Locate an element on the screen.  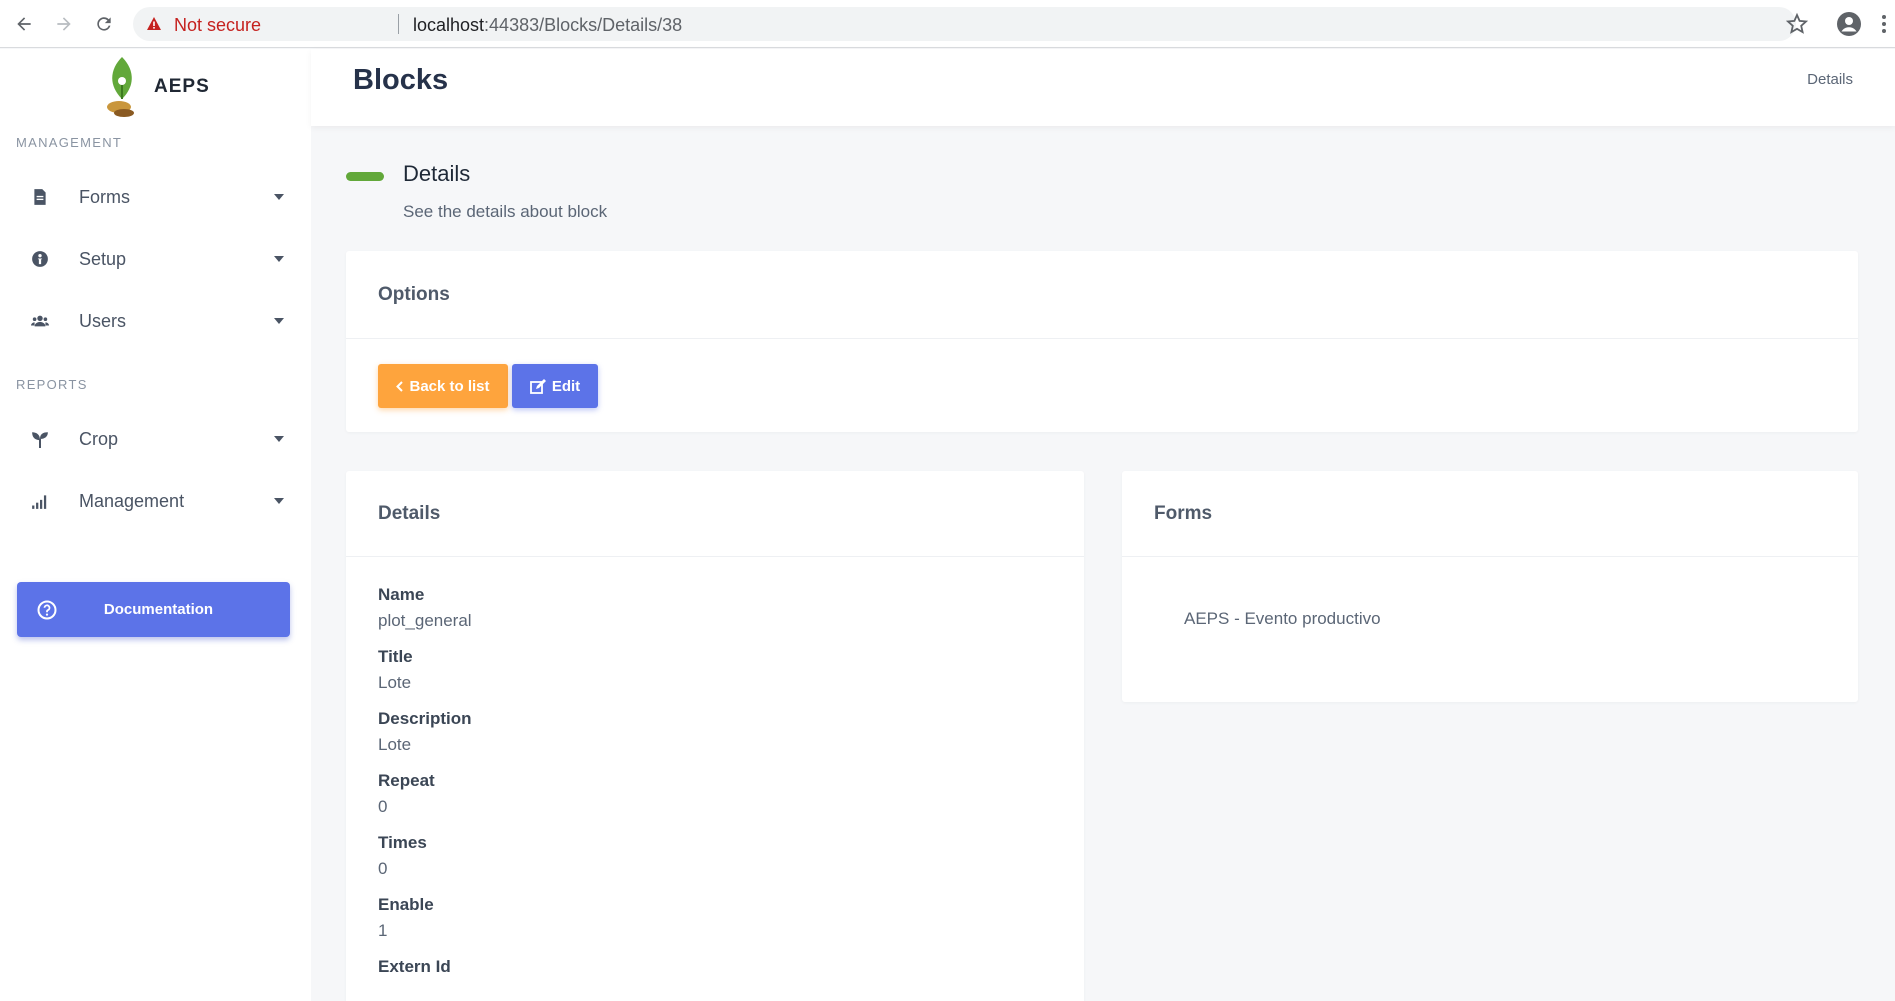
address-separator is located at coordinates (398, 24).